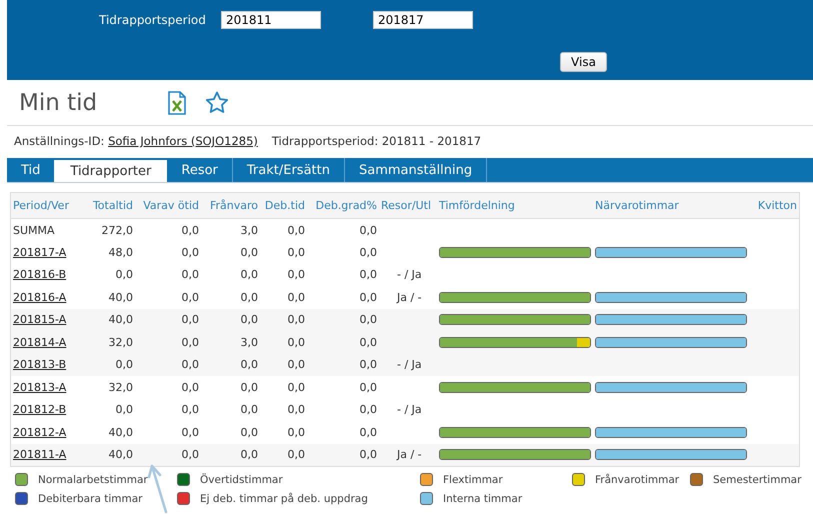  Describe the element at coordinates (230, 205) in the screenshot. I see `column-header: Frånvaro` at that location.